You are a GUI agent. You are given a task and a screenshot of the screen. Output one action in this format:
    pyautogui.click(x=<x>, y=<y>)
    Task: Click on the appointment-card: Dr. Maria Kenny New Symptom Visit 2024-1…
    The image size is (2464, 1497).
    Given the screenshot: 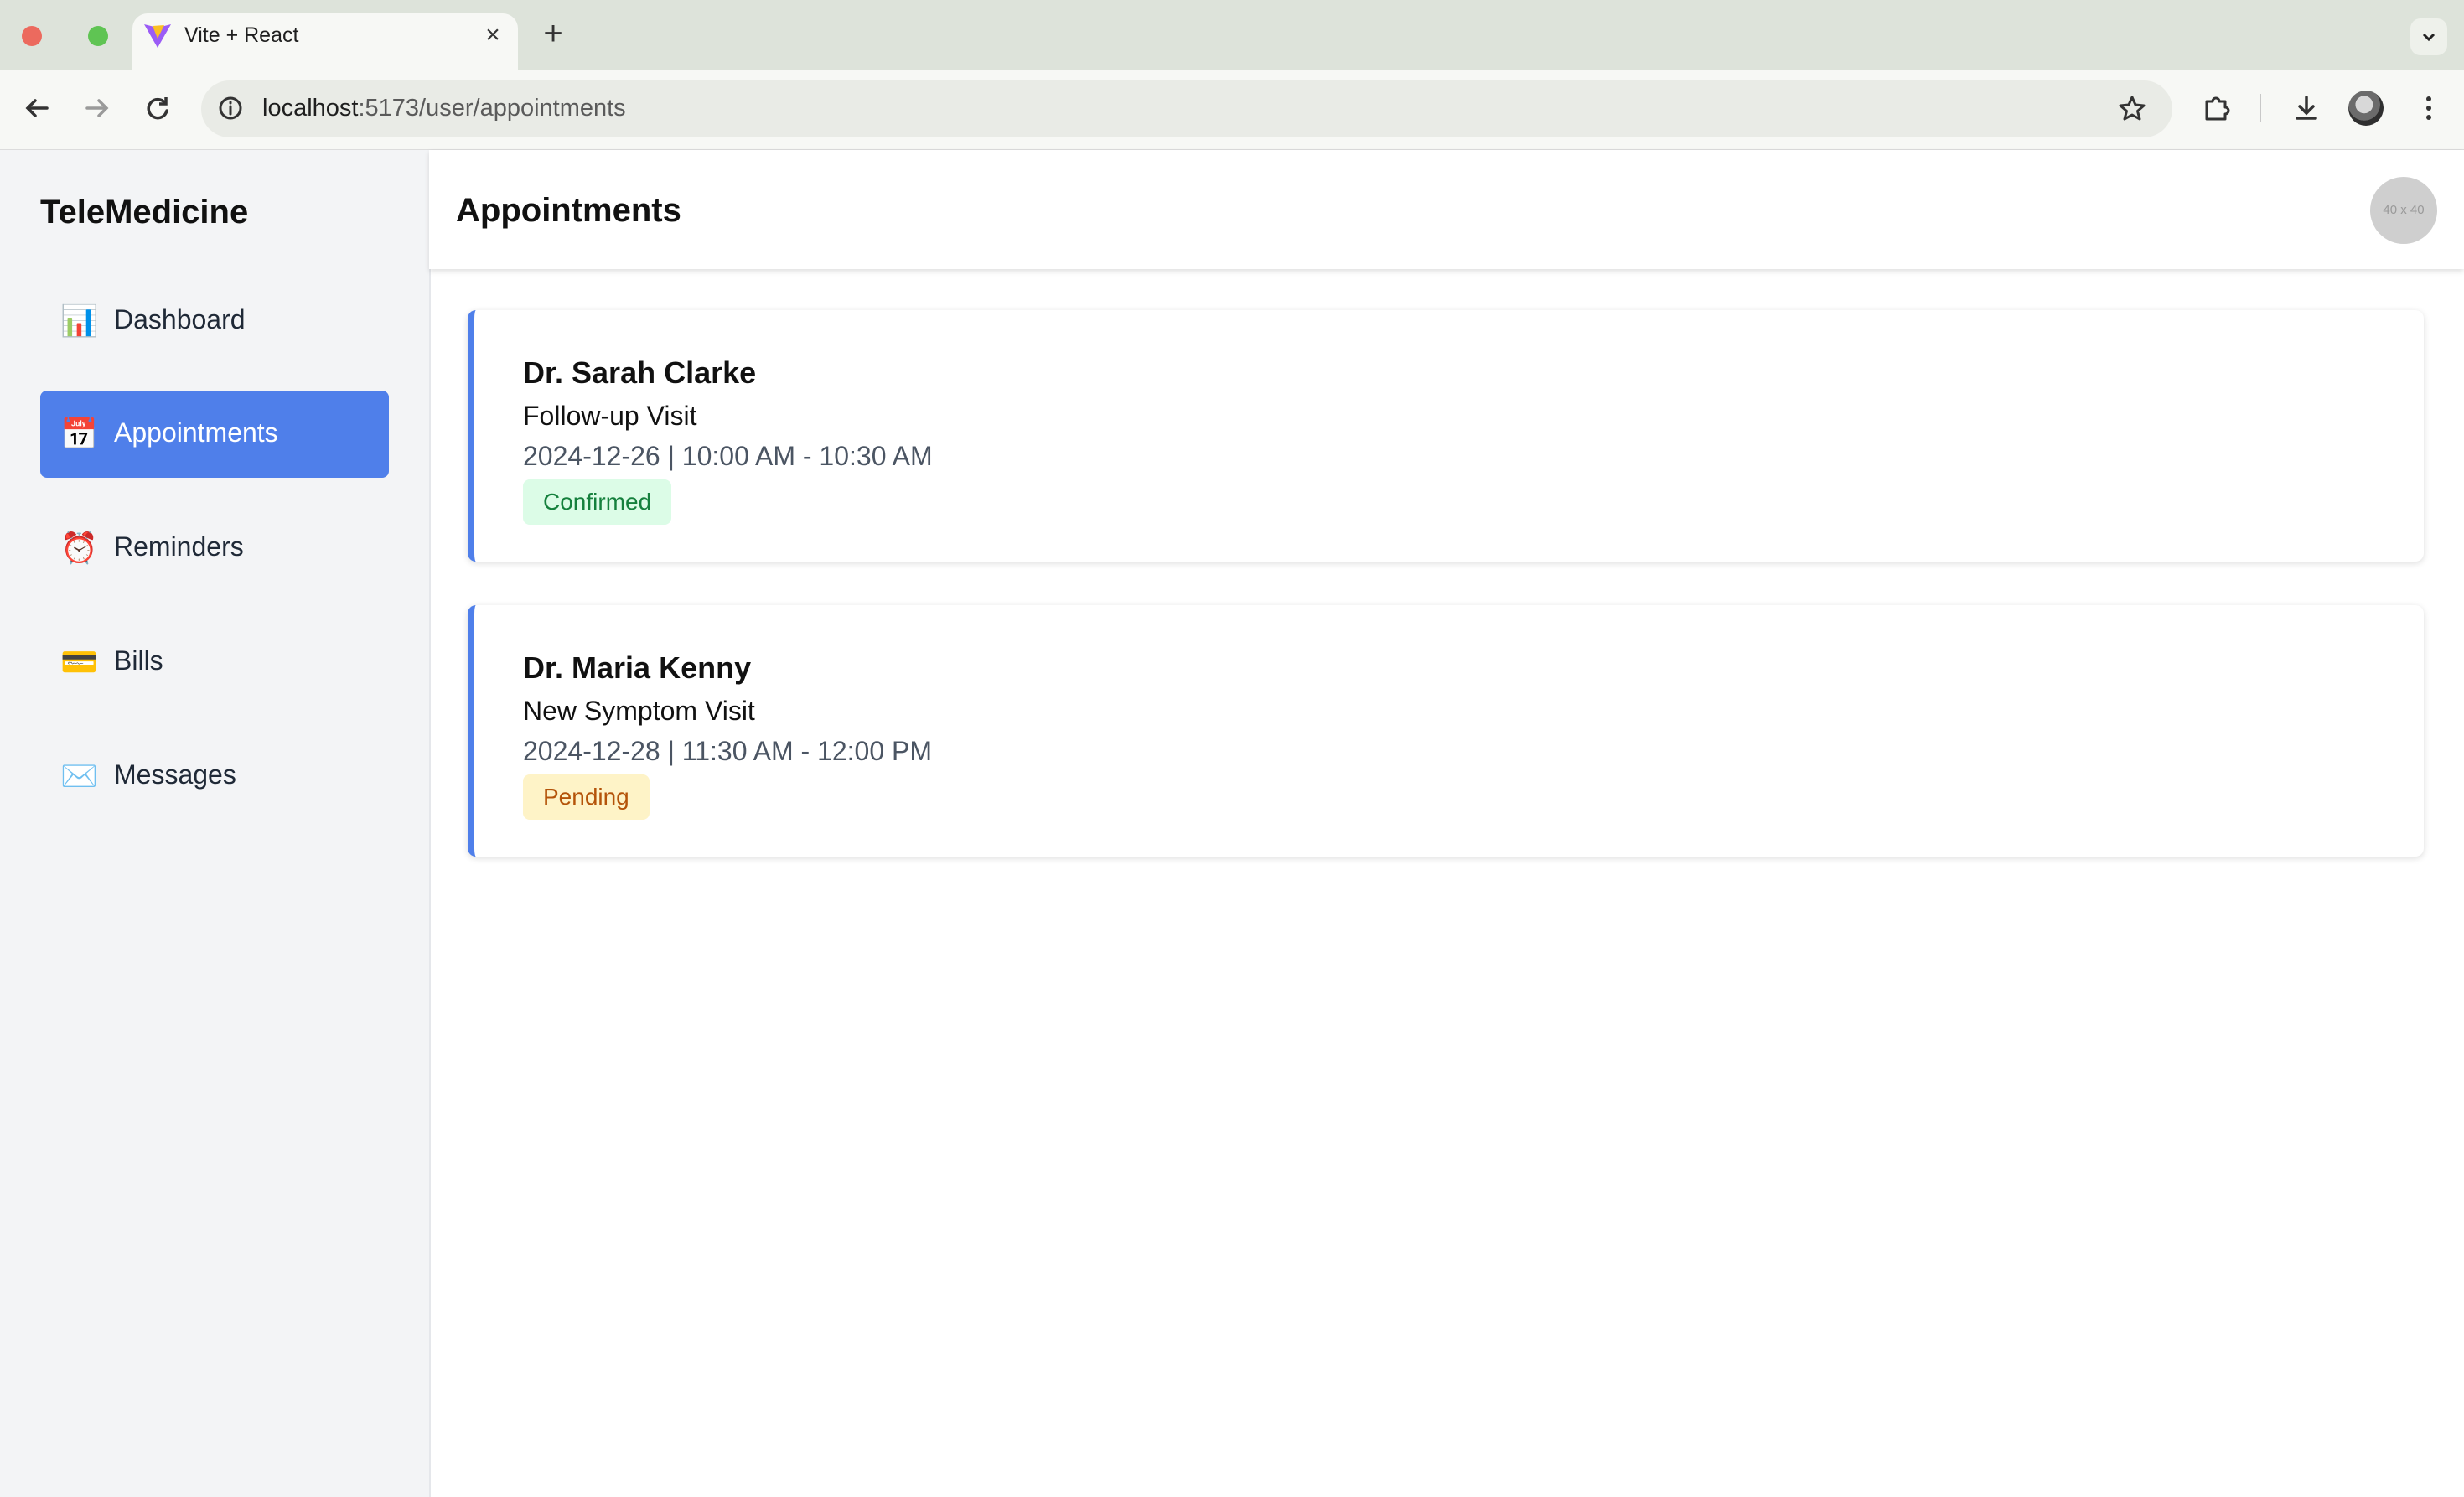 What is the action you would take?
    pyautogui.click(x=1446, y=731)
    